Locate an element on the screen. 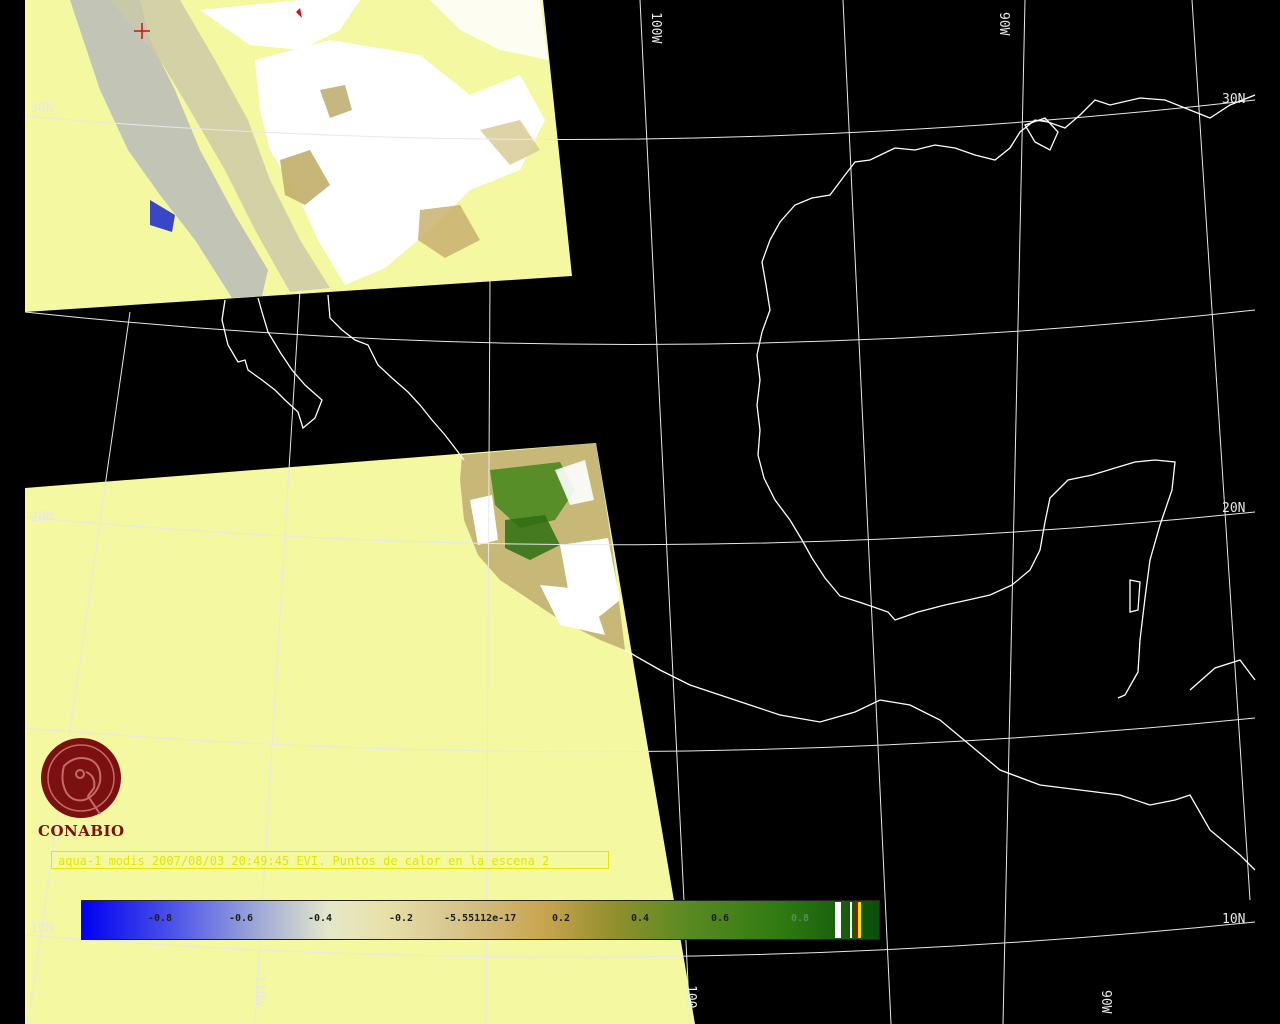 The image size is (1280, 1024). label-90w-top: 90W is located at coordinates (1003, 24).